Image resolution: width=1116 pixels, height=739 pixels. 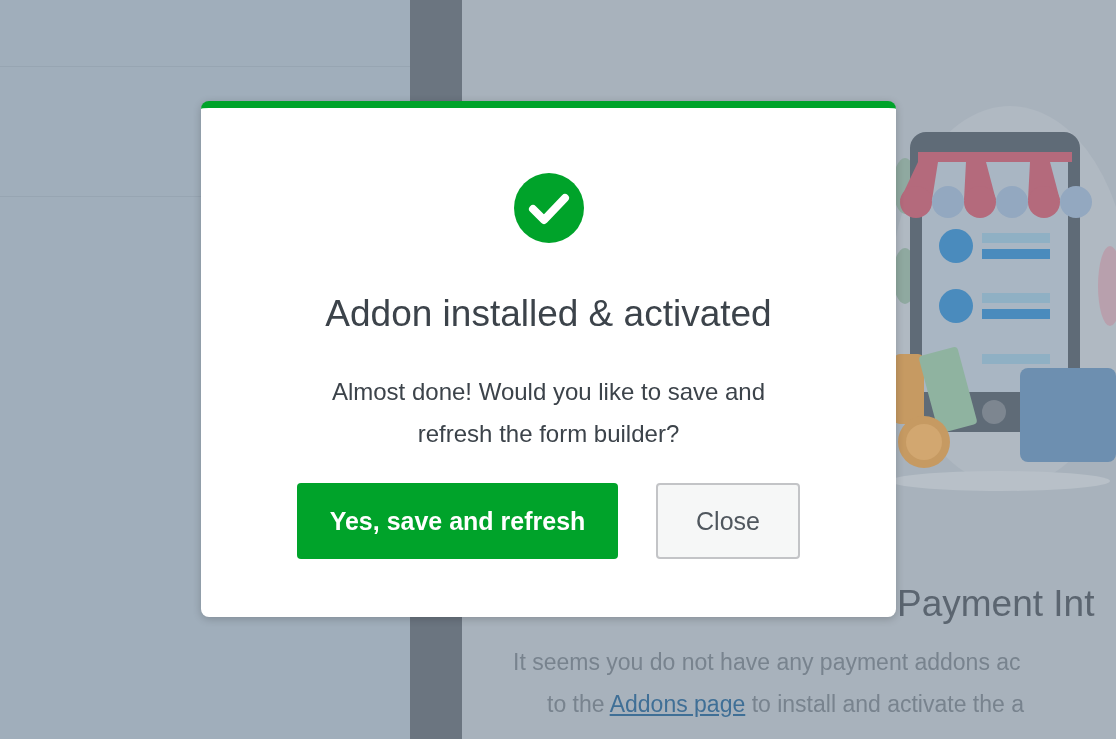 I want to click on addons-page-link: Addons page, so click(x=677, y=704).